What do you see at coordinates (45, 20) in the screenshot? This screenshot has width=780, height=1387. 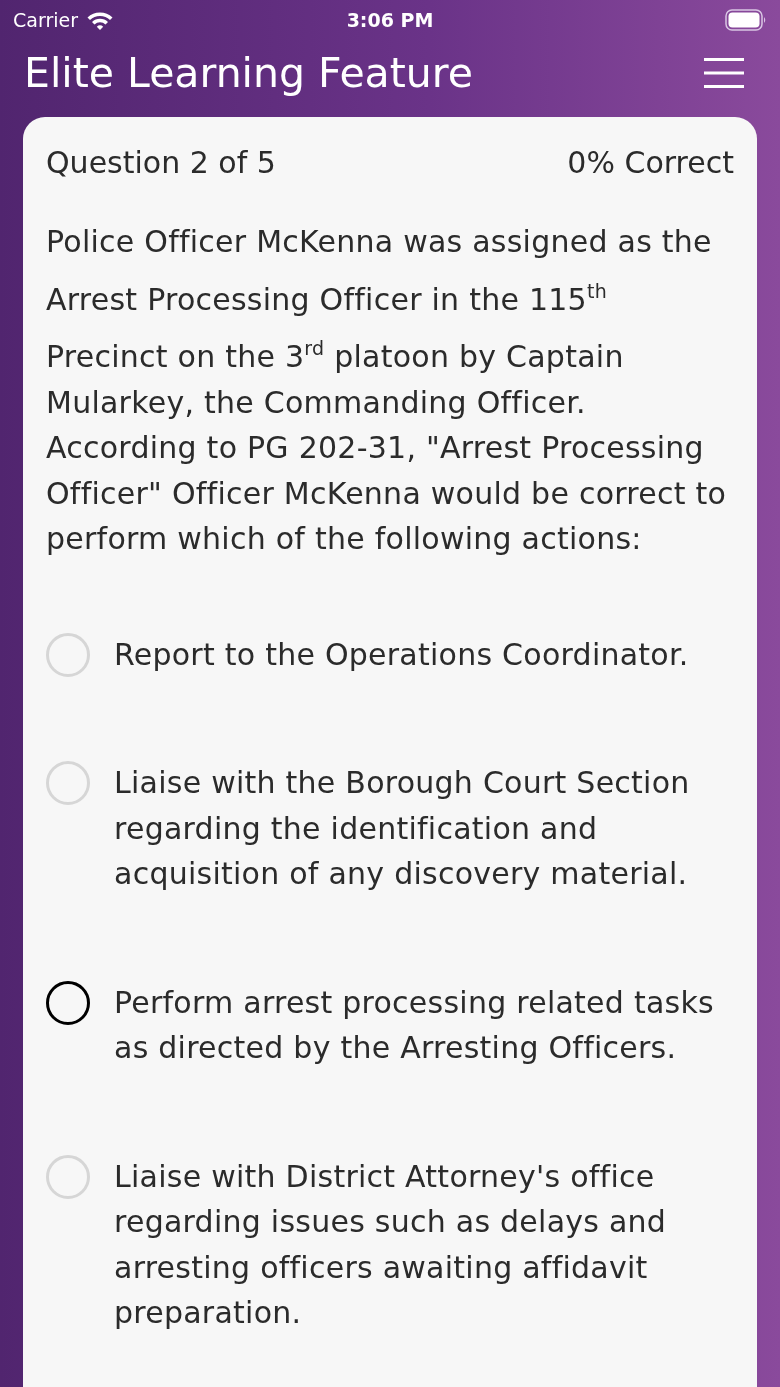 I see `carrier-label: Carrier` at bounding box center [45, 20].